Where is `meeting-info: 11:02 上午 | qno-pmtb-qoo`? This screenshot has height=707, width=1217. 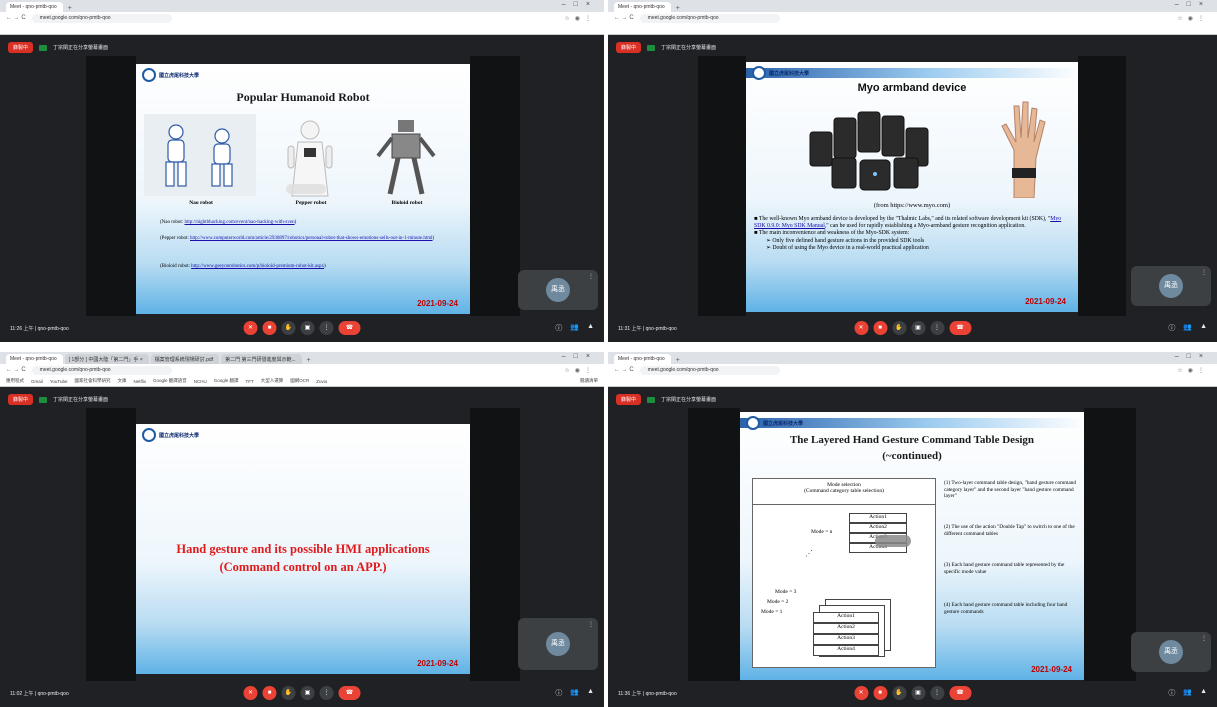
meeting-info: 11:02 上午 | qno-pmtb-qoo is located at coordinates (39, 694).